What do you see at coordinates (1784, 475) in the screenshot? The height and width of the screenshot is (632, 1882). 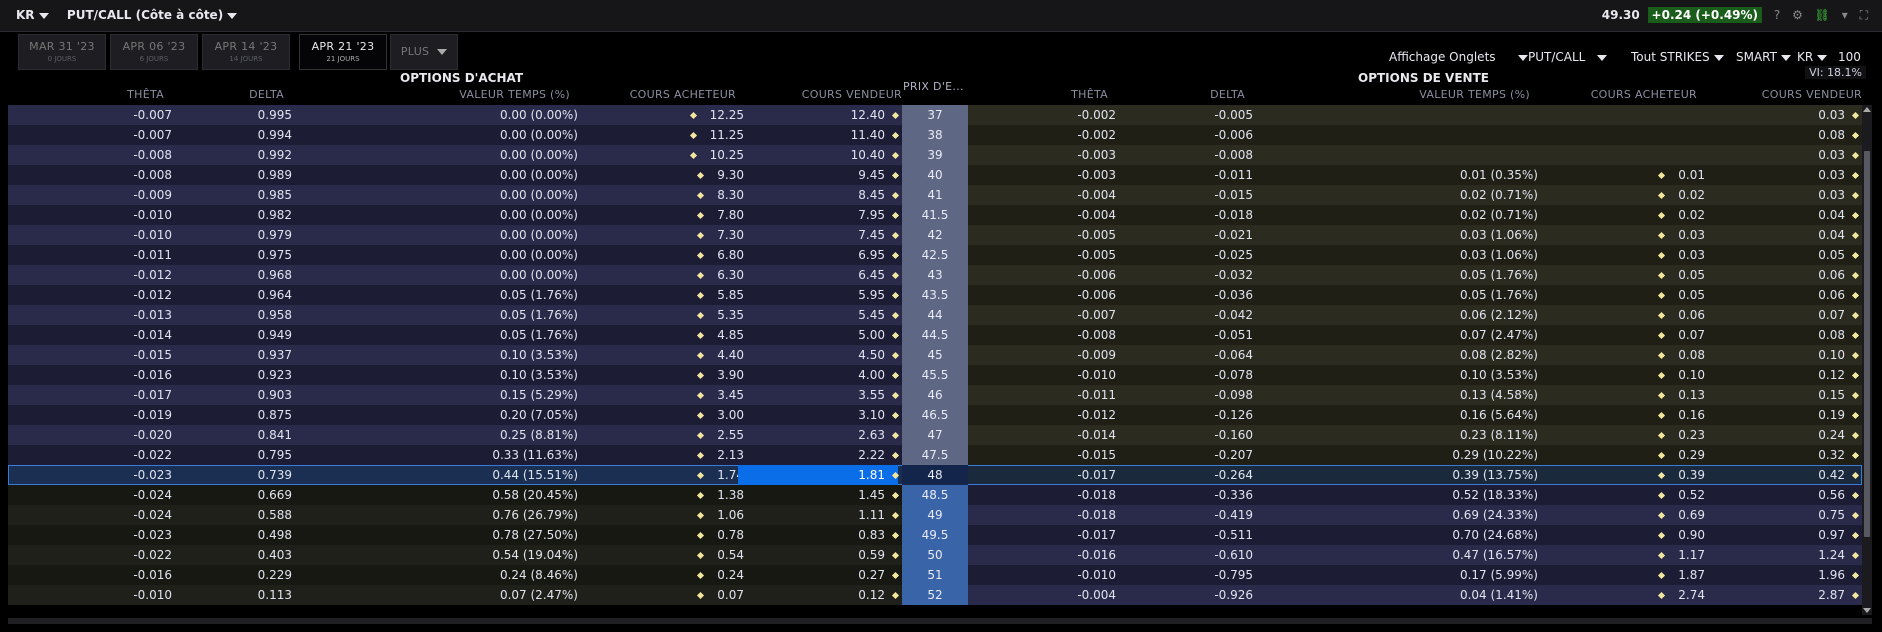 I see `put-ask: 0.42` at bounding box center [1784, 475].